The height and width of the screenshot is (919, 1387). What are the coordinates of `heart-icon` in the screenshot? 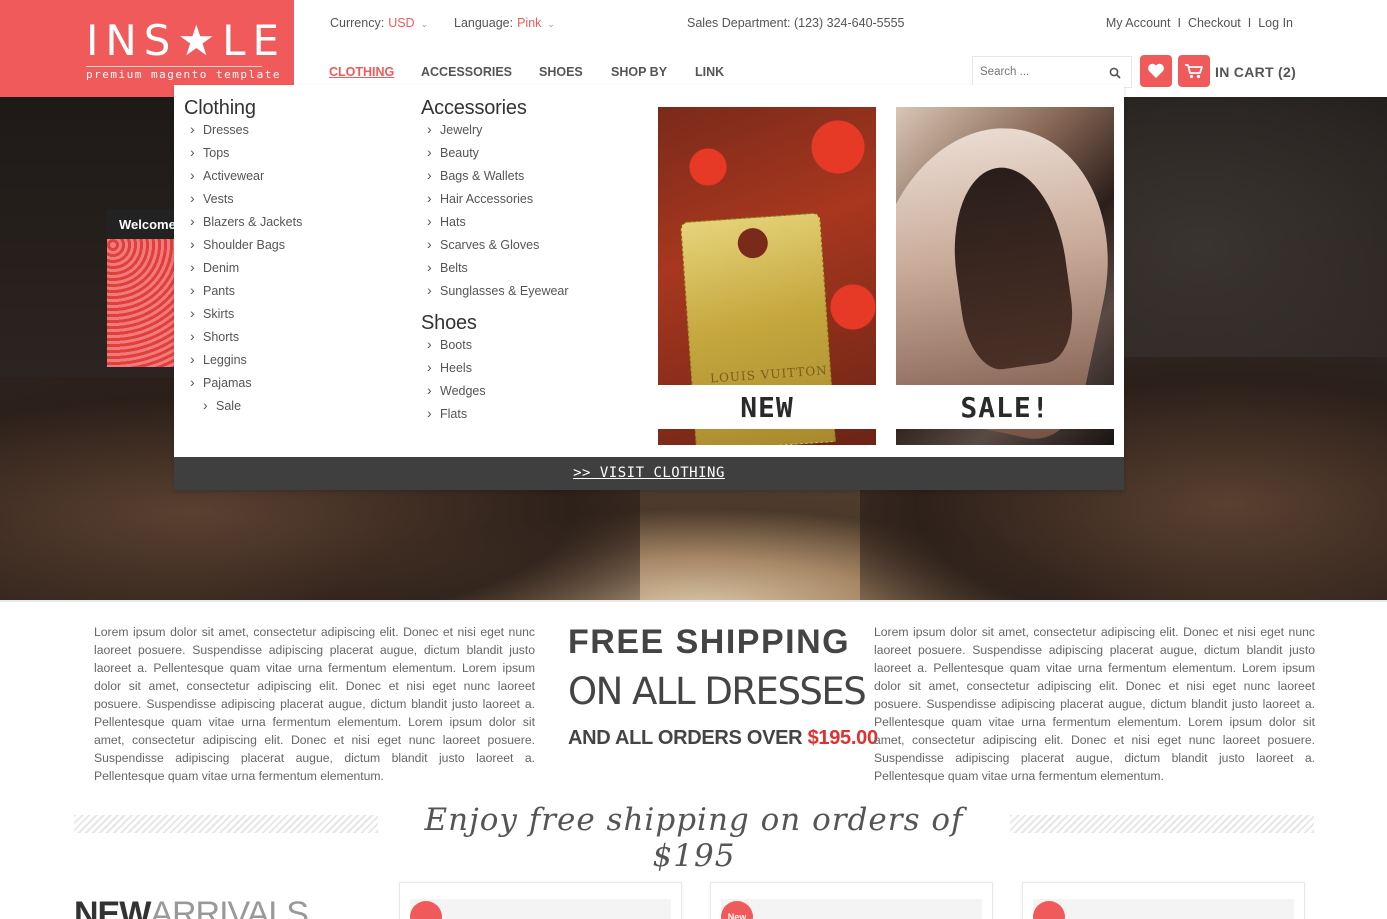 It's located at (1156, 70).